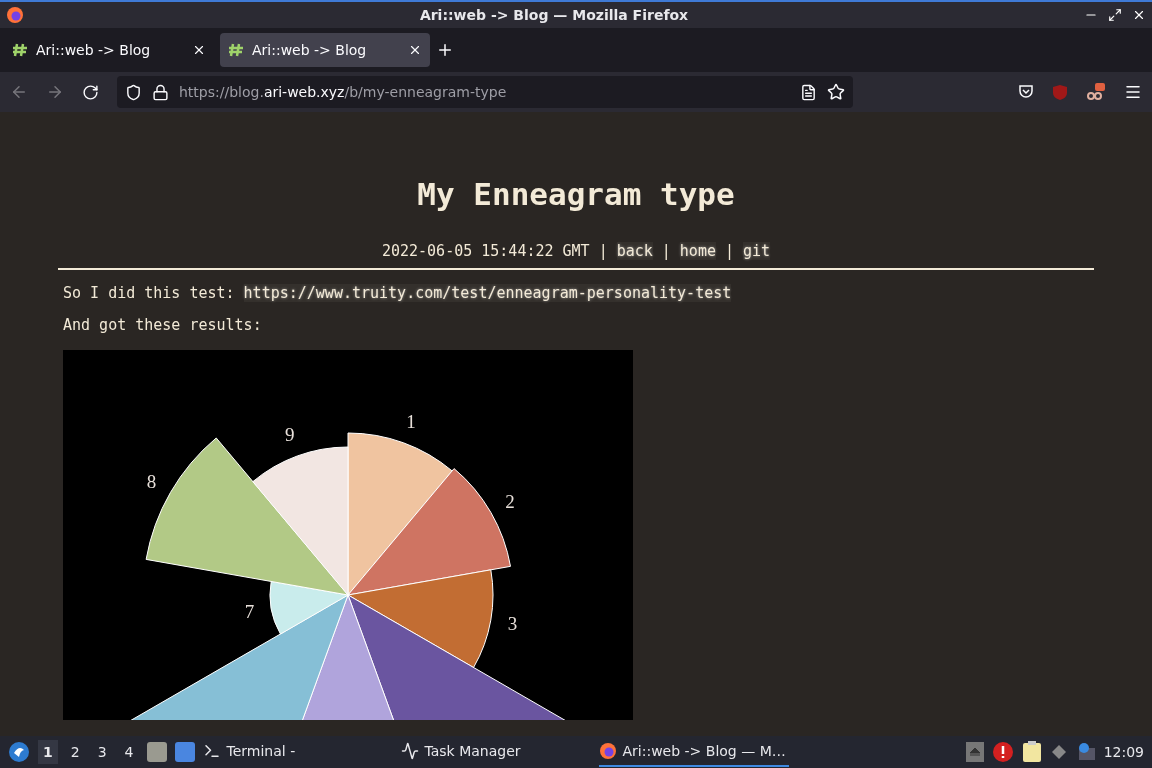 The image size is (1152, 768). Describe the element at coordinates (409, 751) in the screenshot. I see `activity-icon` at that location.